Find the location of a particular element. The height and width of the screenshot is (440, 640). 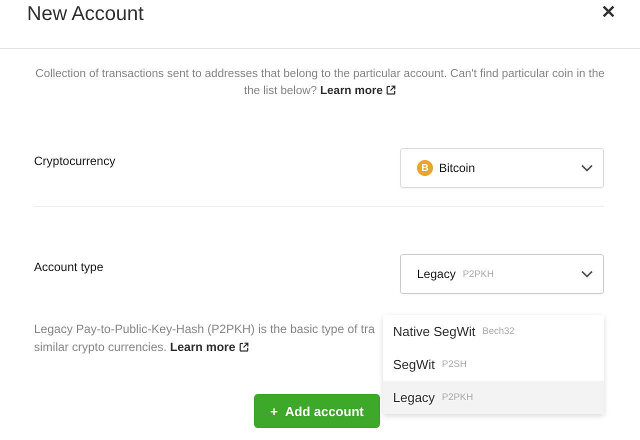

account-type-select: Legacy P2PKH is located at coordinates (502, 274).